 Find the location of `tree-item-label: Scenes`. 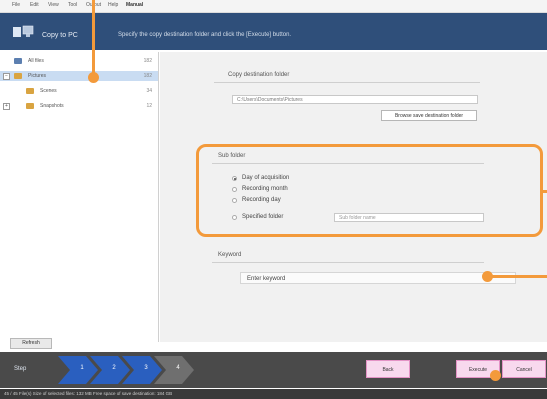

tree-item-label: Scenes is located at coordinates (48, 91).